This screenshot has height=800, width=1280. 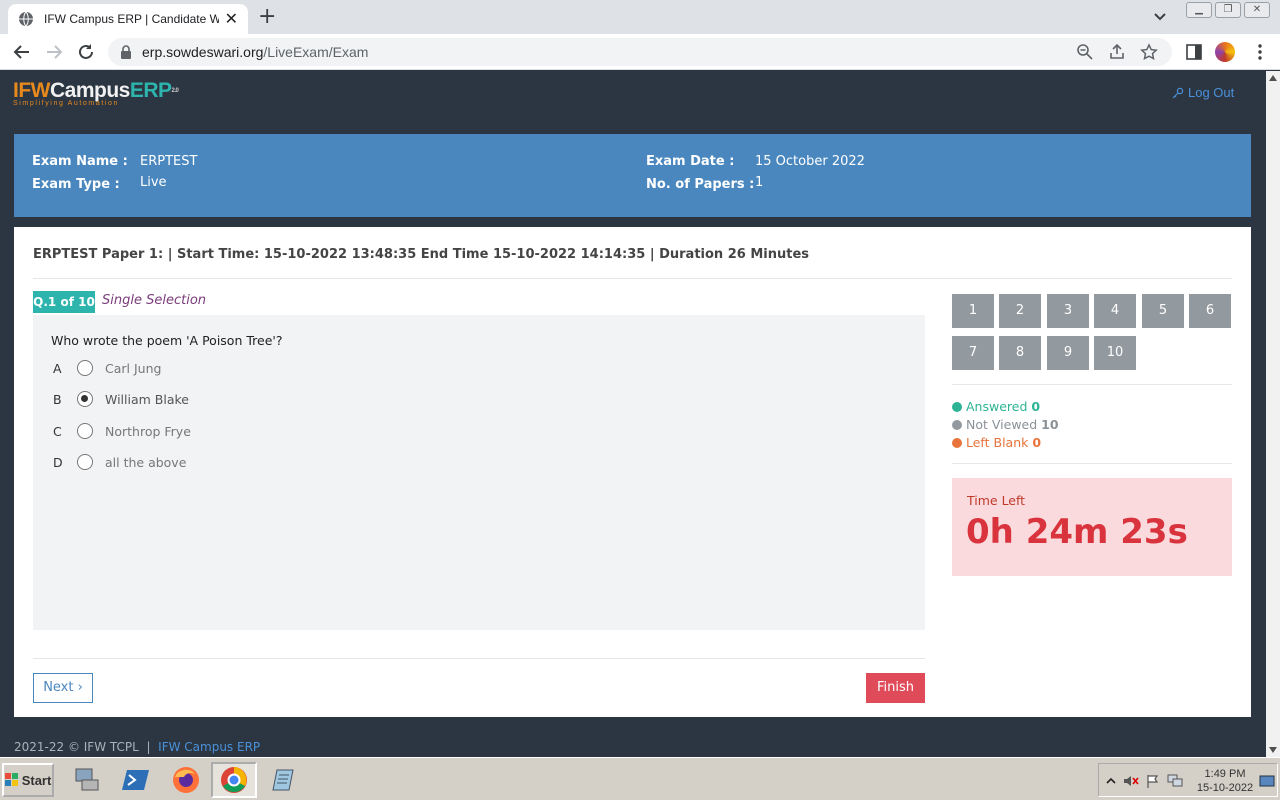 What do you see at coordinates (1273, 78) in the screenshot?
I see `scroll-up-icon` at bounding box center [1273, 78].